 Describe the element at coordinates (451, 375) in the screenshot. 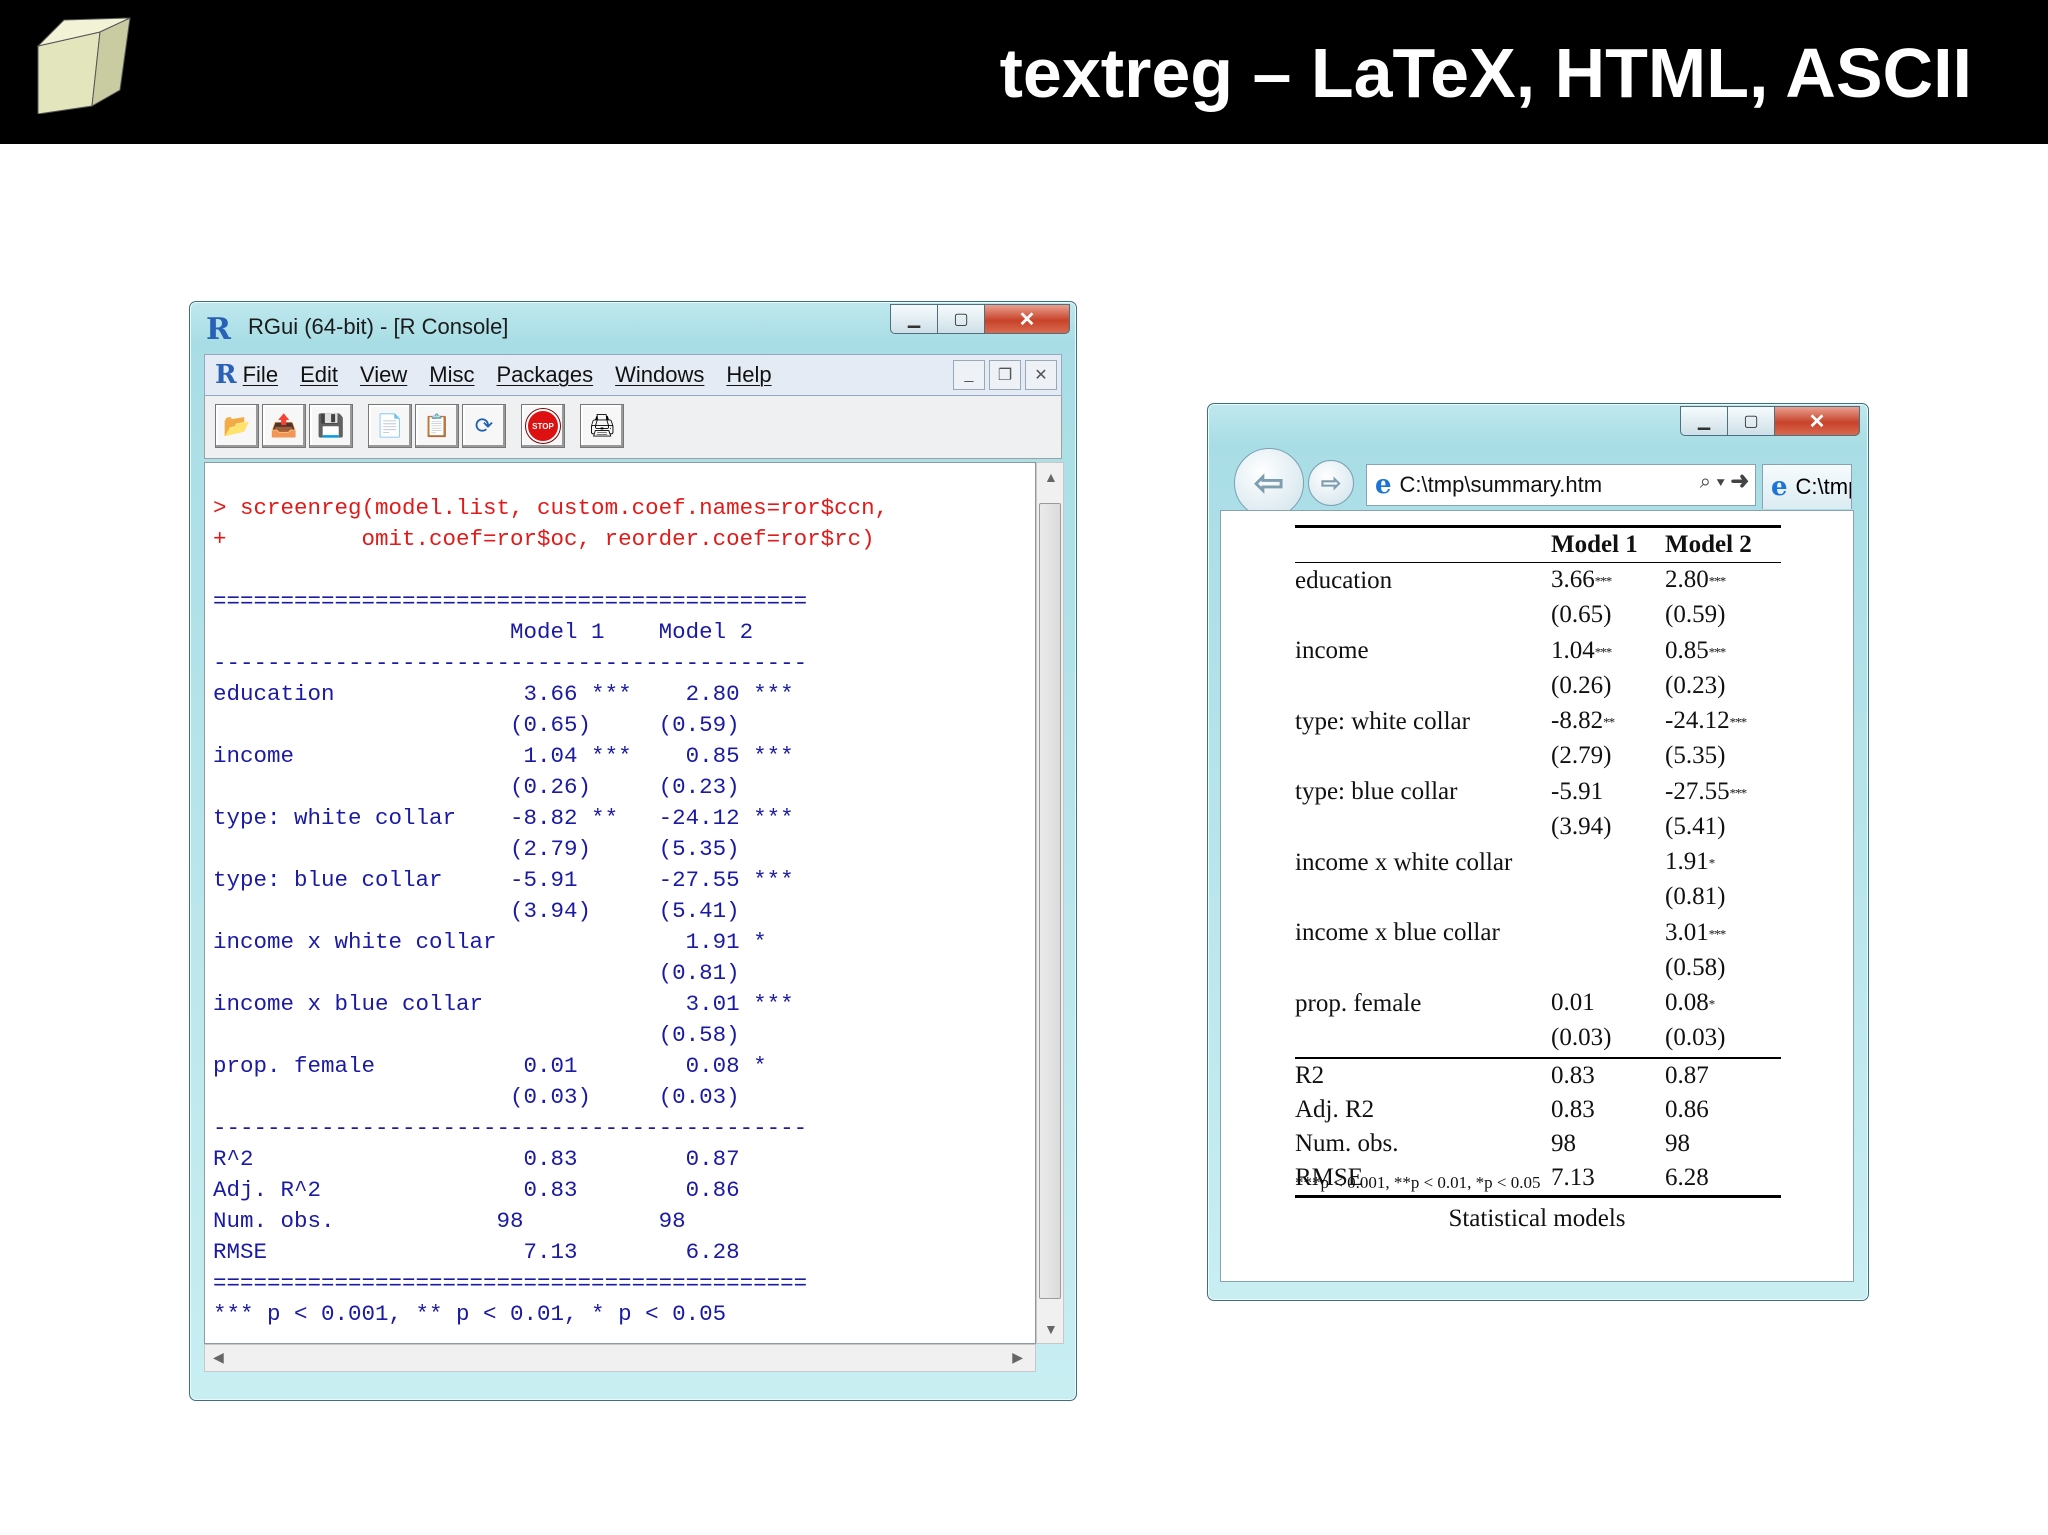

I see `menu-misc: Misc` at that location.